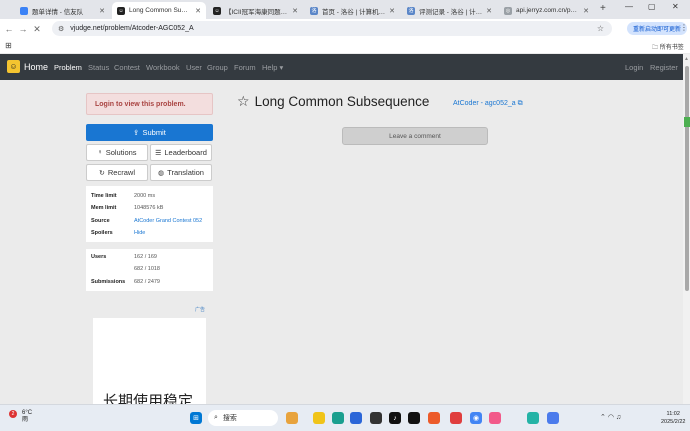  I want to click on globe-icon: ◍, so click(161, 173).